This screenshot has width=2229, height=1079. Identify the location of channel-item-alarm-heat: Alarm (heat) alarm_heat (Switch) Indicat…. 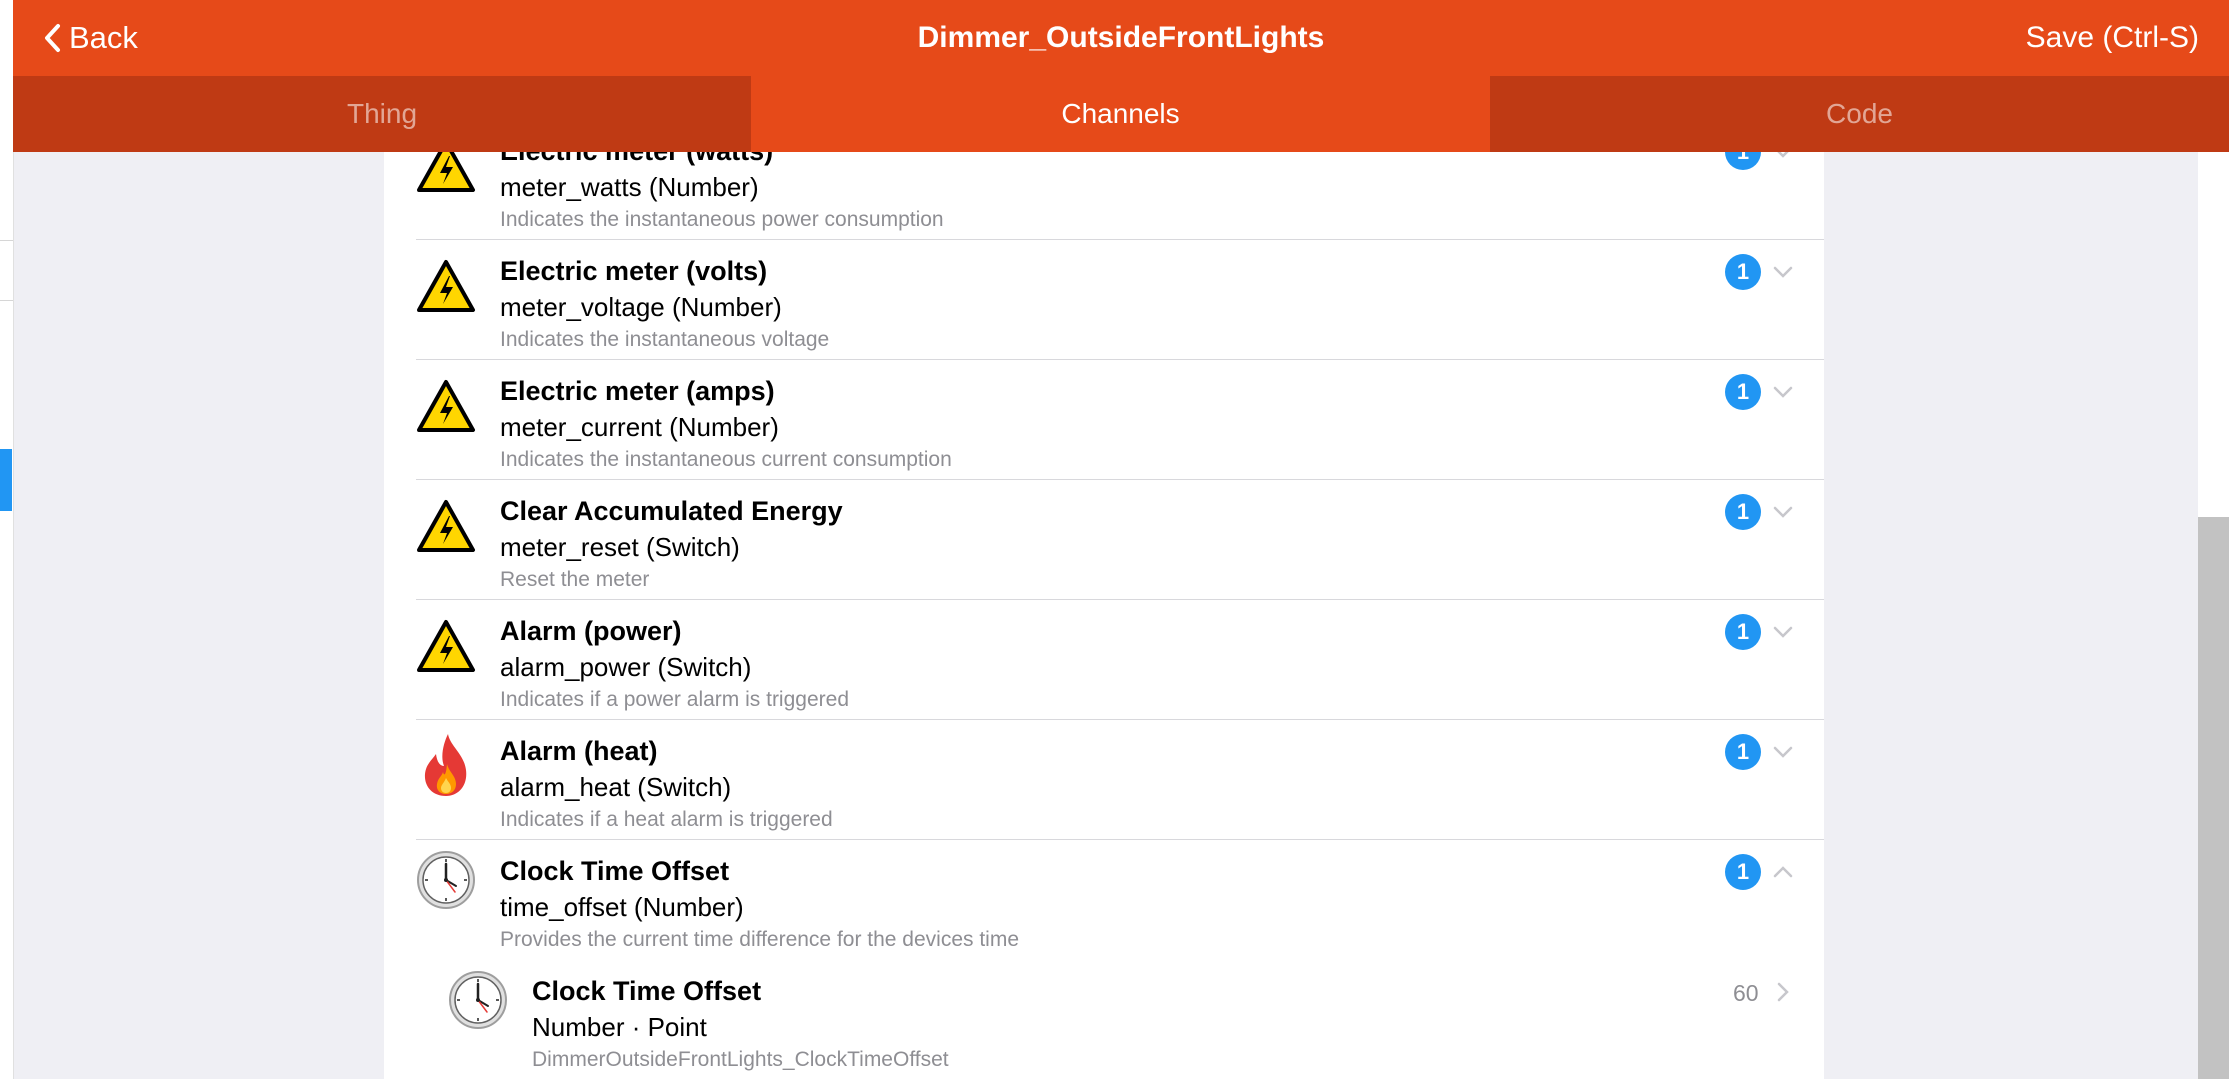
(1104, 780).